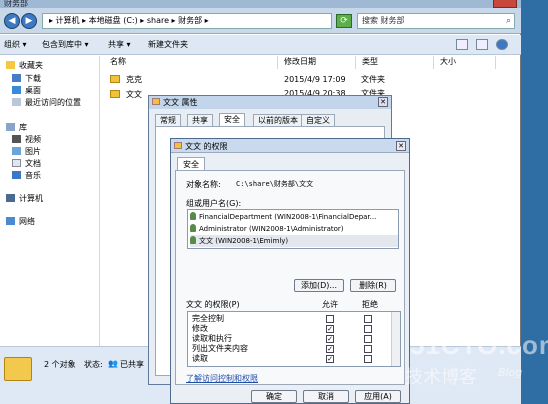  I want to click on column-date: 修改日期, so click(318, 62).